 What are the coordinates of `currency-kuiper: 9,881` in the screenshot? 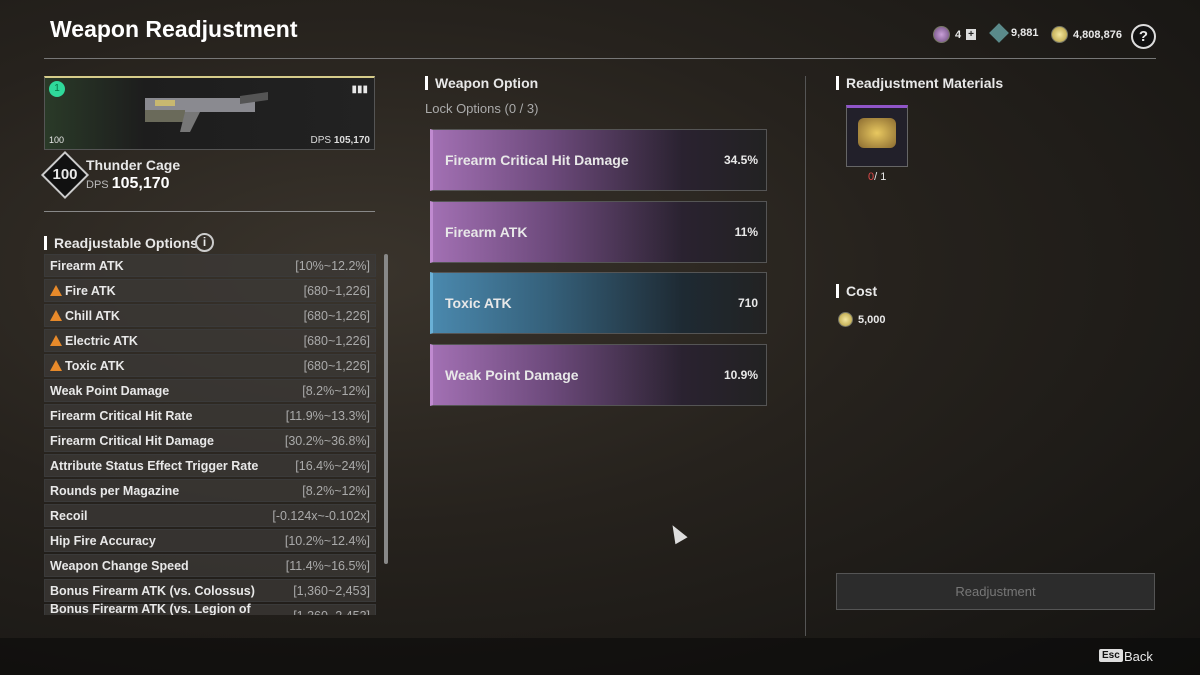 It's located at (1014, 33).